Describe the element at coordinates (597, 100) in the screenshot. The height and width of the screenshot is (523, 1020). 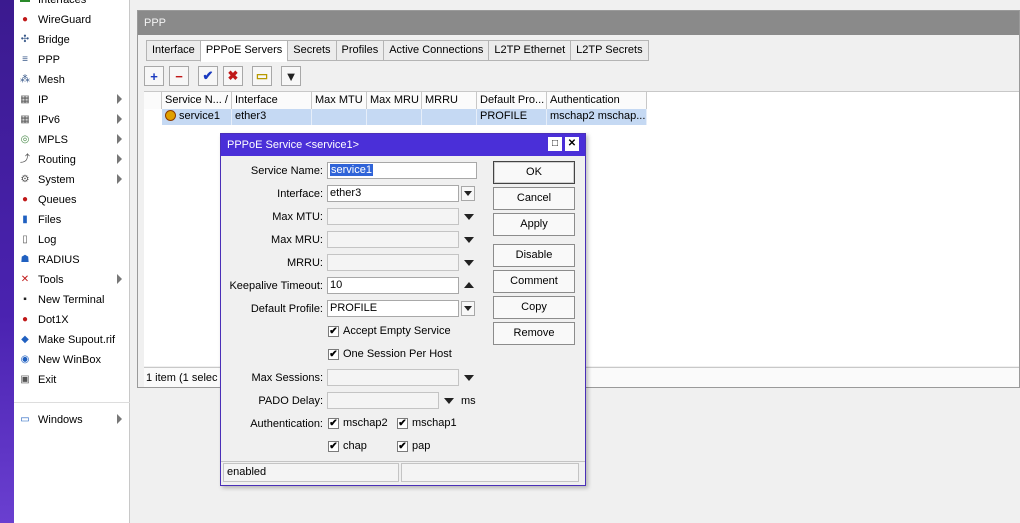
I see `column-header: Authentication` at that location.